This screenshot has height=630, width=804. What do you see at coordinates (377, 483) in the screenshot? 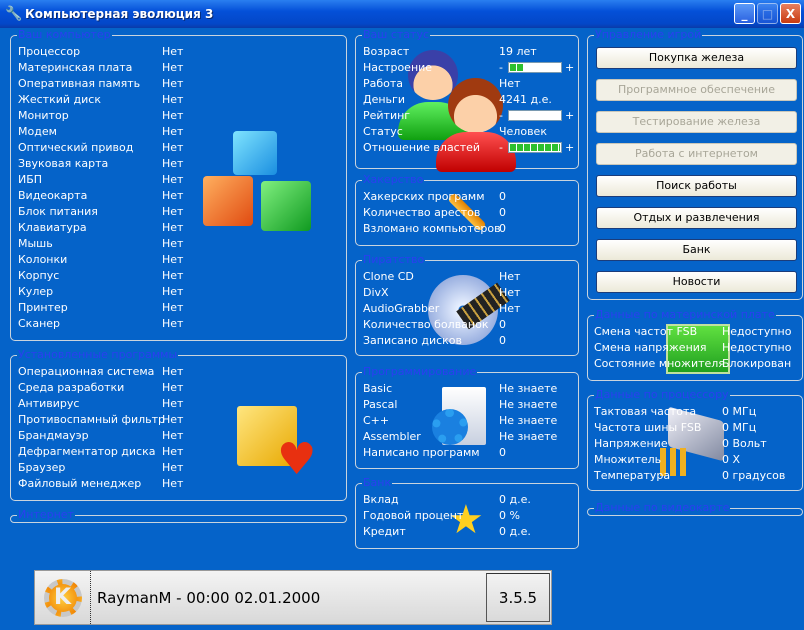
I see `group-title: Банк` at bounding box center [377, 483].